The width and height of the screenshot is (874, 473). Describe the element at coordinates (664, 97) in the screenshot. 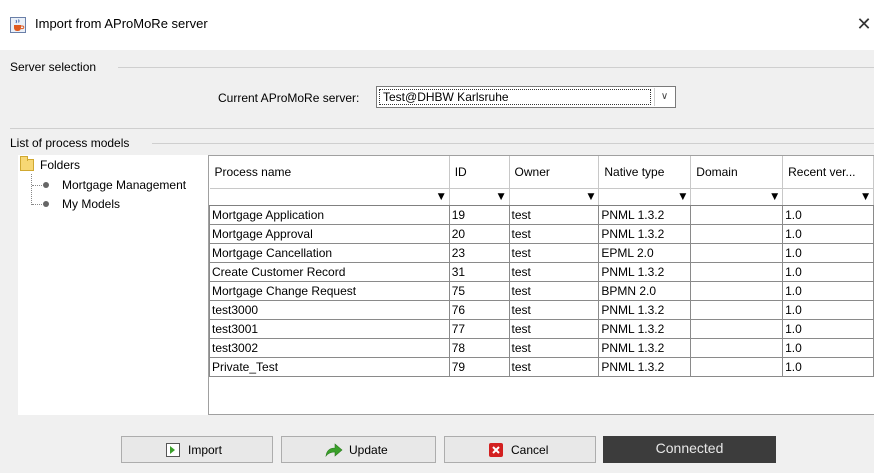

I see `chevron-down-icon: ∨` at that location.